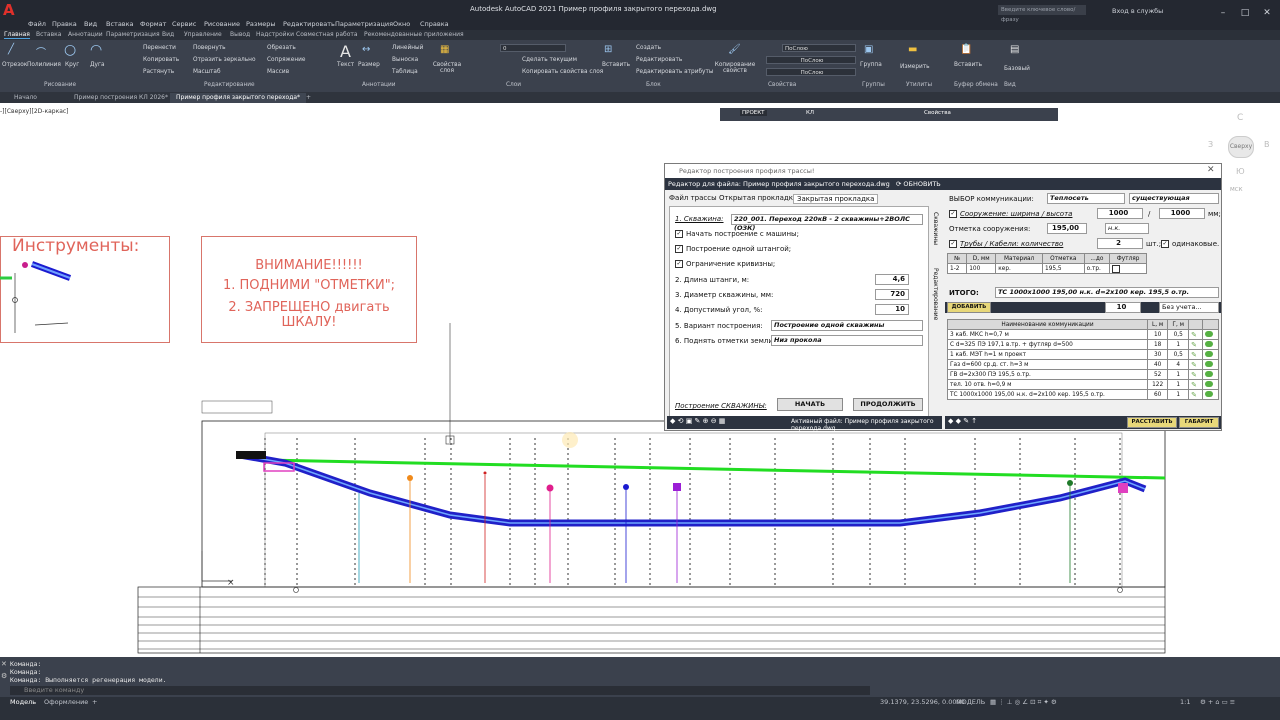  I want to click on trim-button: Обрезать, so click(281, 48).